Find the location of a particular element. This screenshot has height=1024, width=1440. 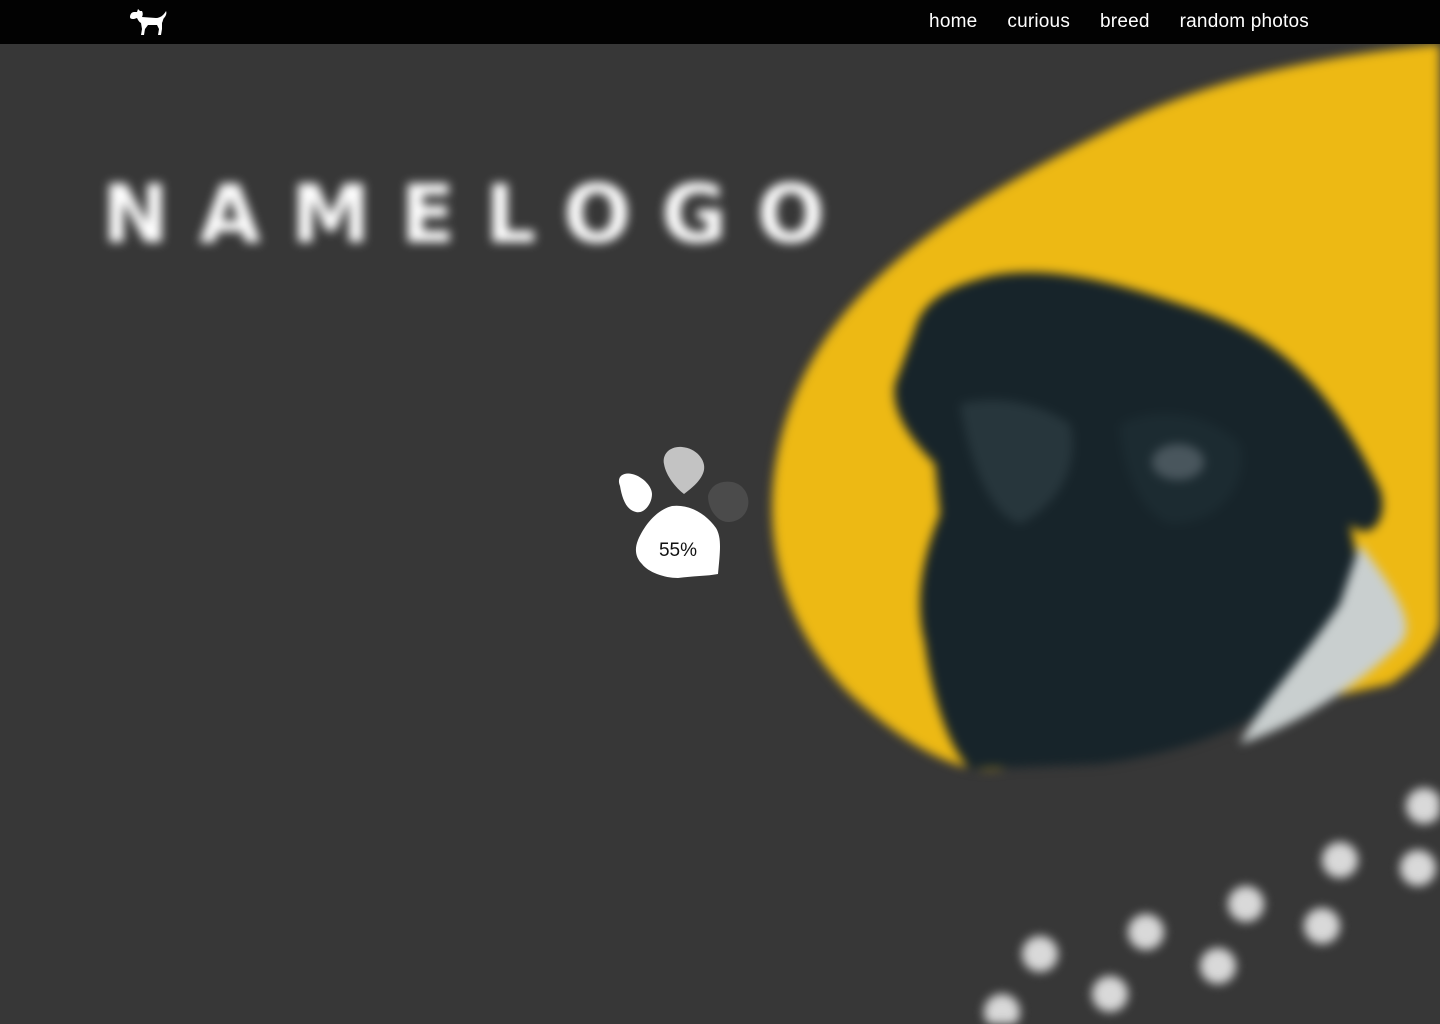

brand-logo is located at coordinates (148, 22).